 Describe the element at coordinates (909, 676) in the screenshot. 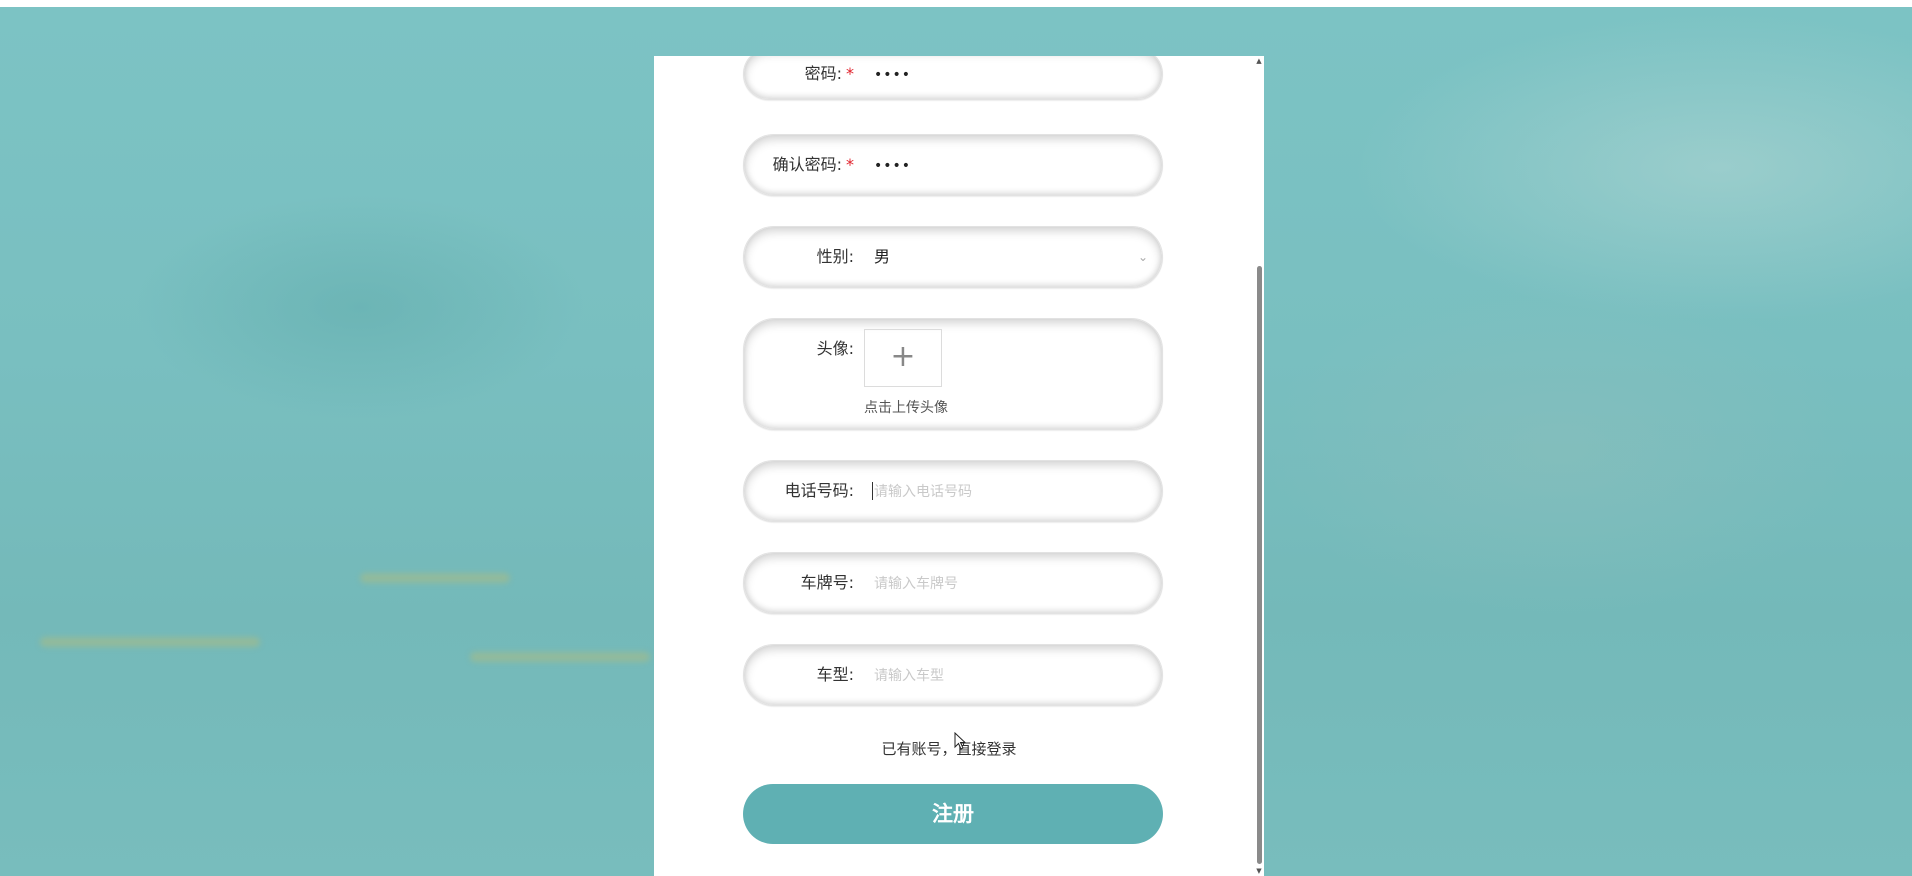

I see `car-type-input: 请输入车型` at that location.